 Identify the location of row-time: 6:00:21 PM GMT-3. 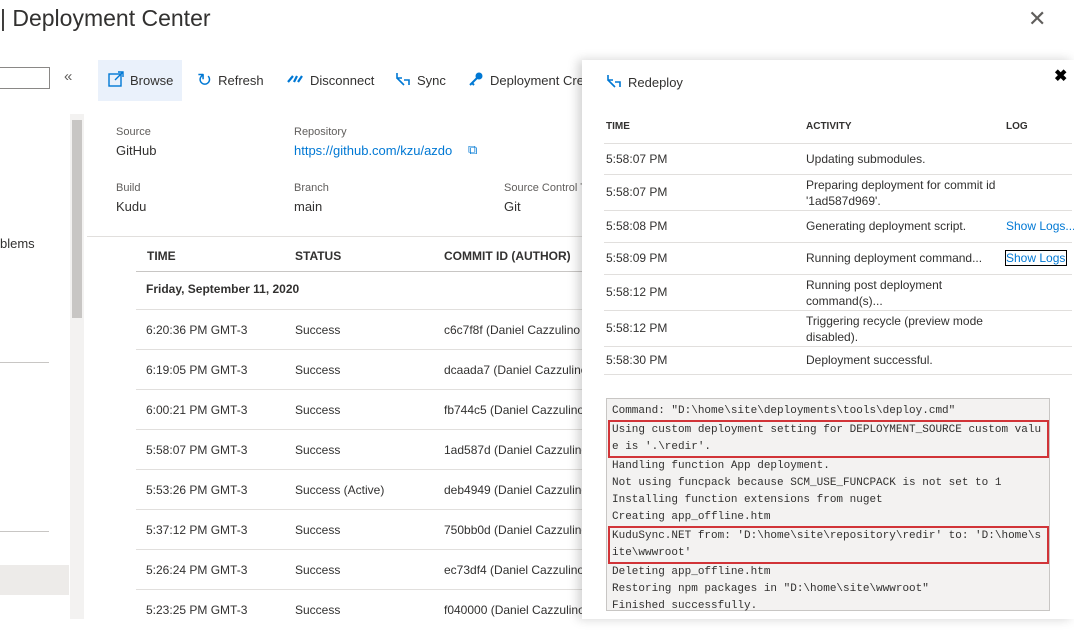
(197, 410).